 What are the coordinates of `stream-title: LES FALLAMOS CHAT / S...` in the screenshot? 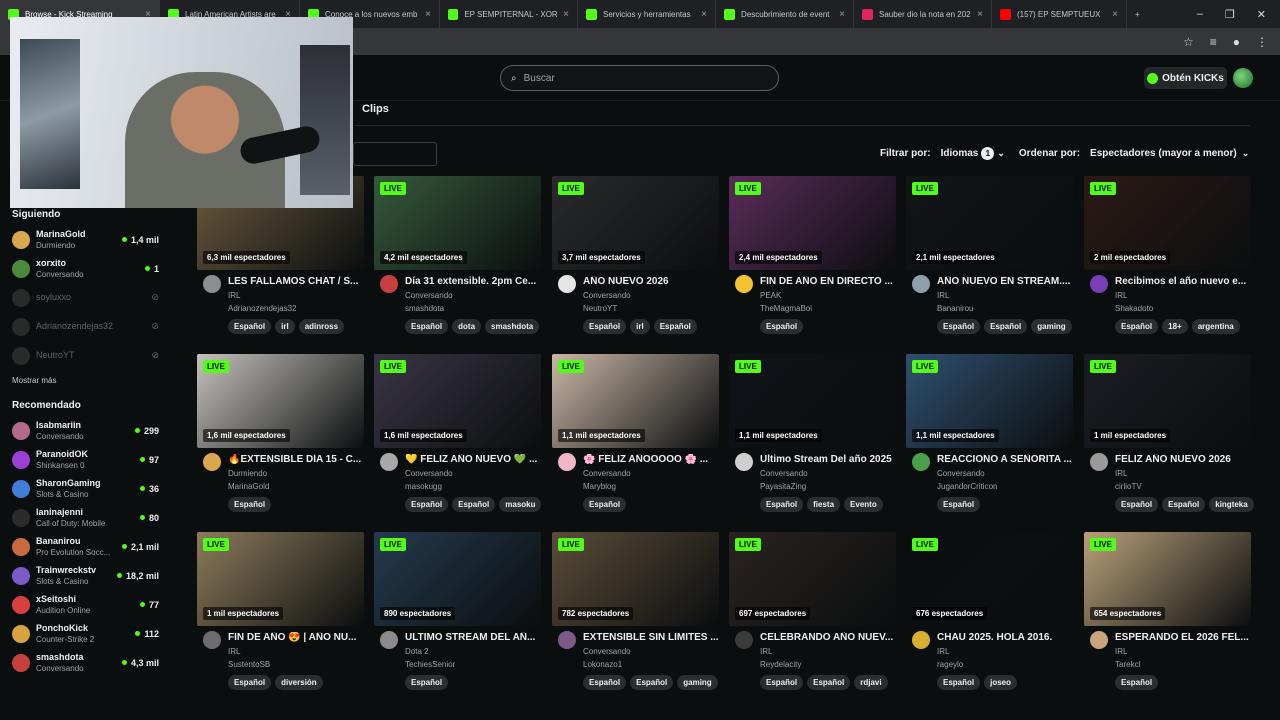 It's located at (296, 281).